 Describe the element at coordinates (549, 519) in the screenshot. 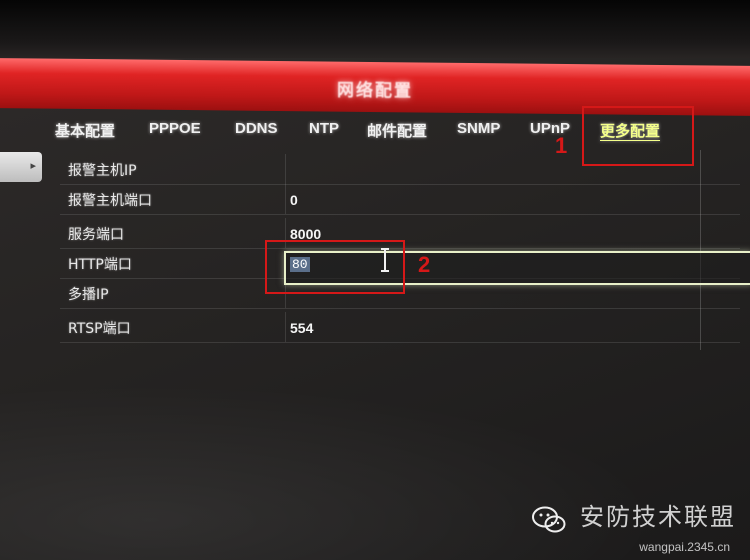

I see `wechat-logo-icon` at that location.